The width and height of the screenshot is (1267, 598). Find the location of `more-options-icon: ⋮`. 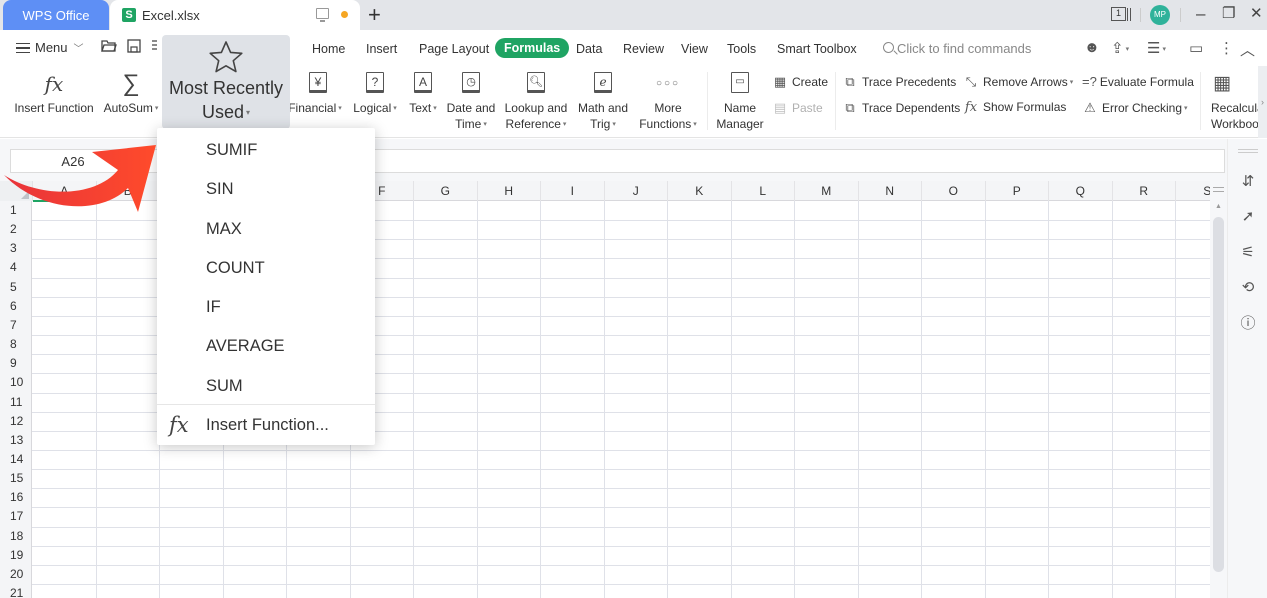

more-options-icon: ⋮ is located at coordinates (1226, 48).